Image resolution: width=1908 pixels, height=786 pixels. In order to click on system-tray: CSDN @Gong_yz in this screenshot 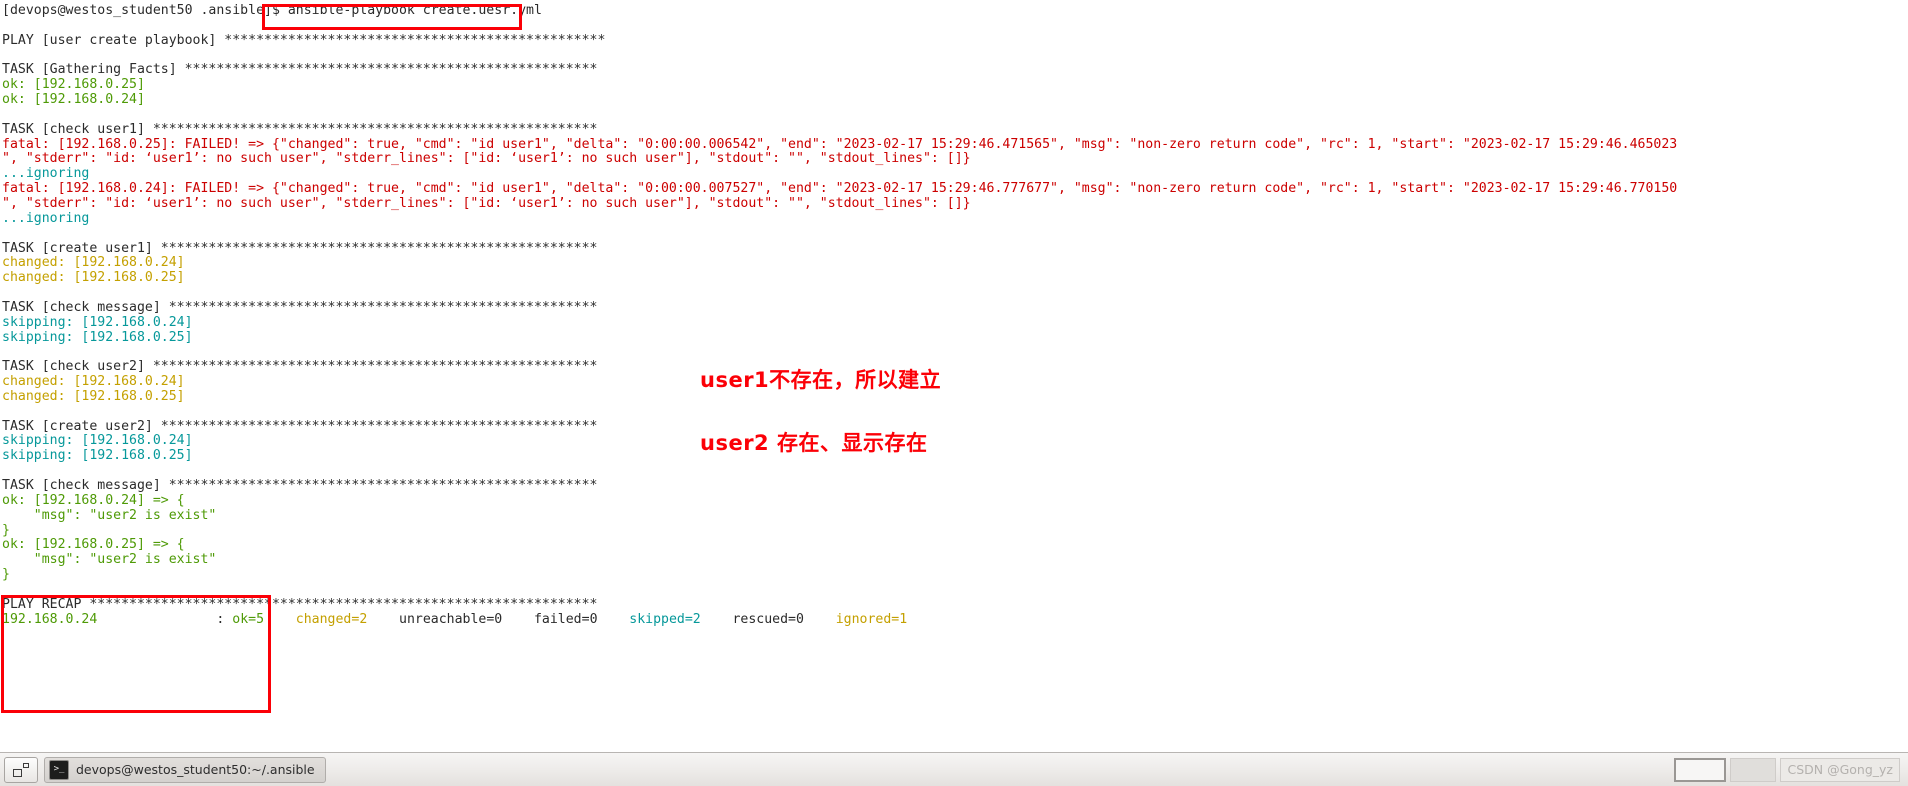, I will do `click(1789, 769)`.